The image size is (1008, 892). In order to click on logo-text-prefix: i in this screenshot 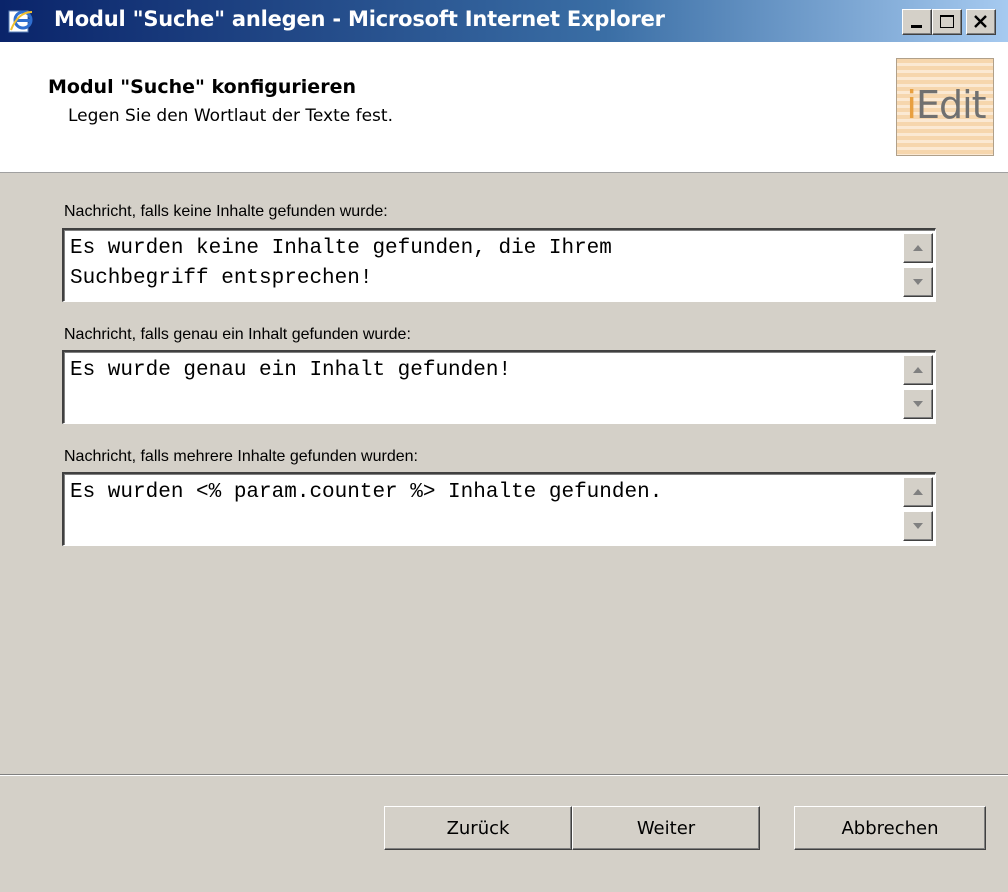, I will do `click(911, 105)`.